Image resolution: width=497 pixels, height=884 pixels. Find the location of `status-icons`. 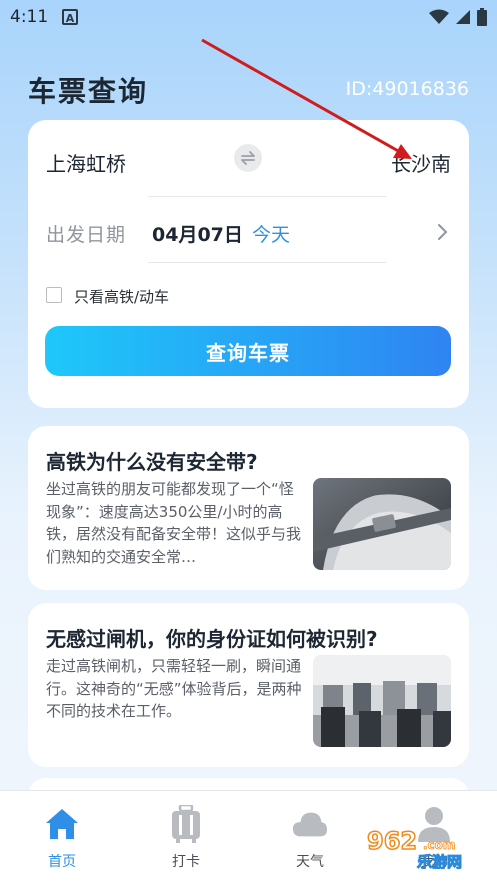

status-icons is located at coordinates (458, 17).